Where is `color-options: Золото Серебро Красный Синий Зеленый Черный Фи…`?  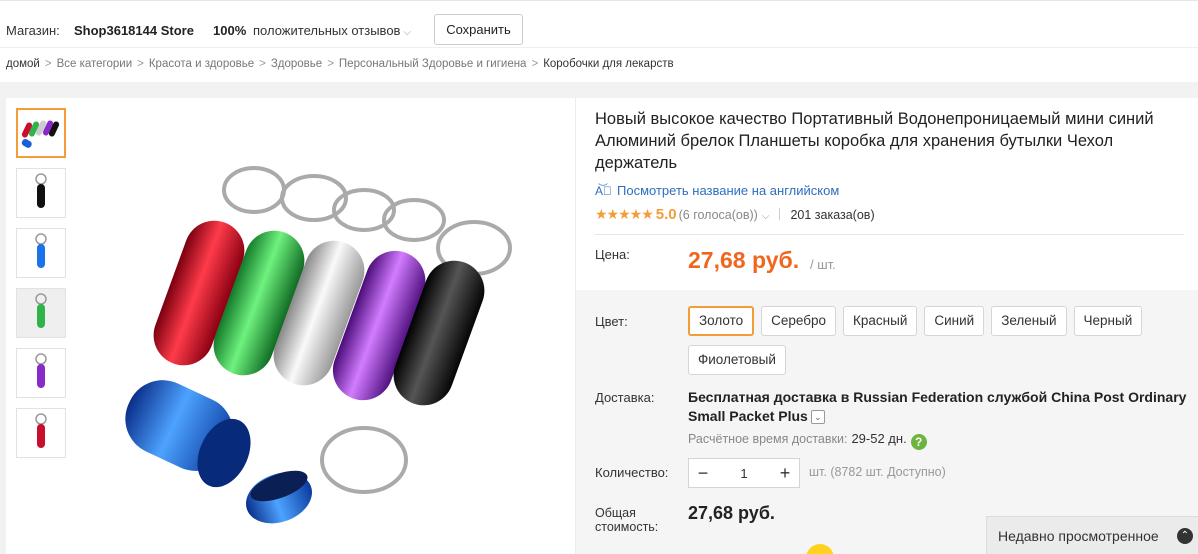 color-options: Золото Серебро Красный Синий Зеленый Черный Фи… is located at coordinates (940, 345).